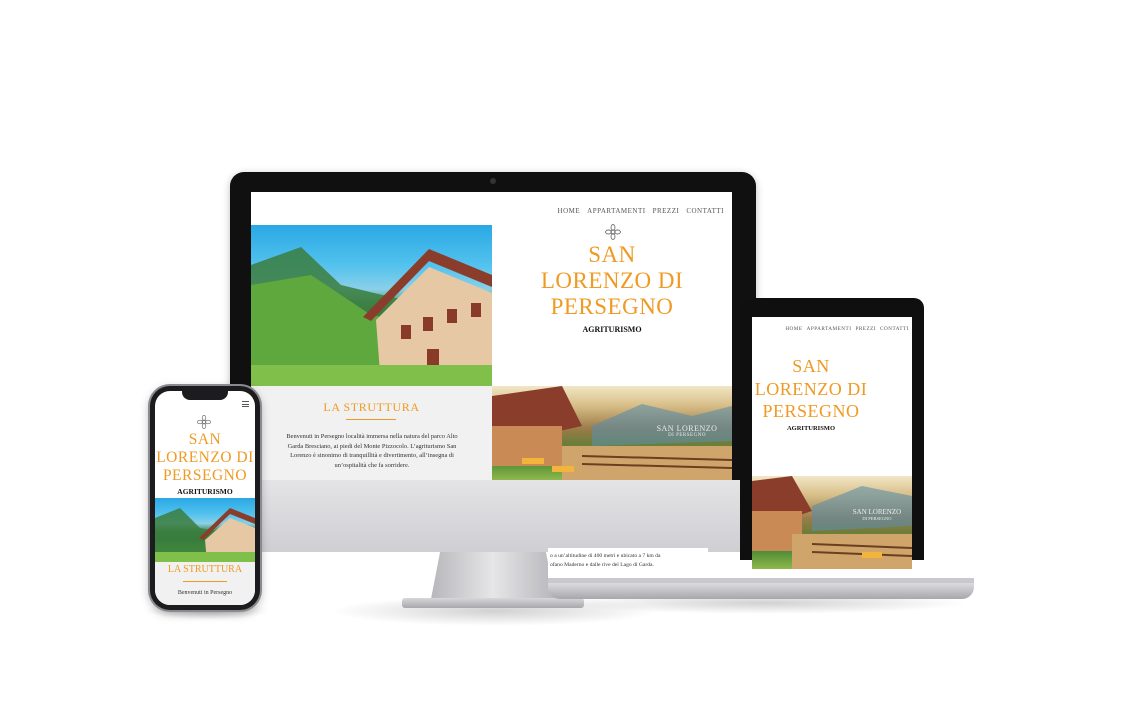  I want to click on phone-hero-photo, so click(205, 530).